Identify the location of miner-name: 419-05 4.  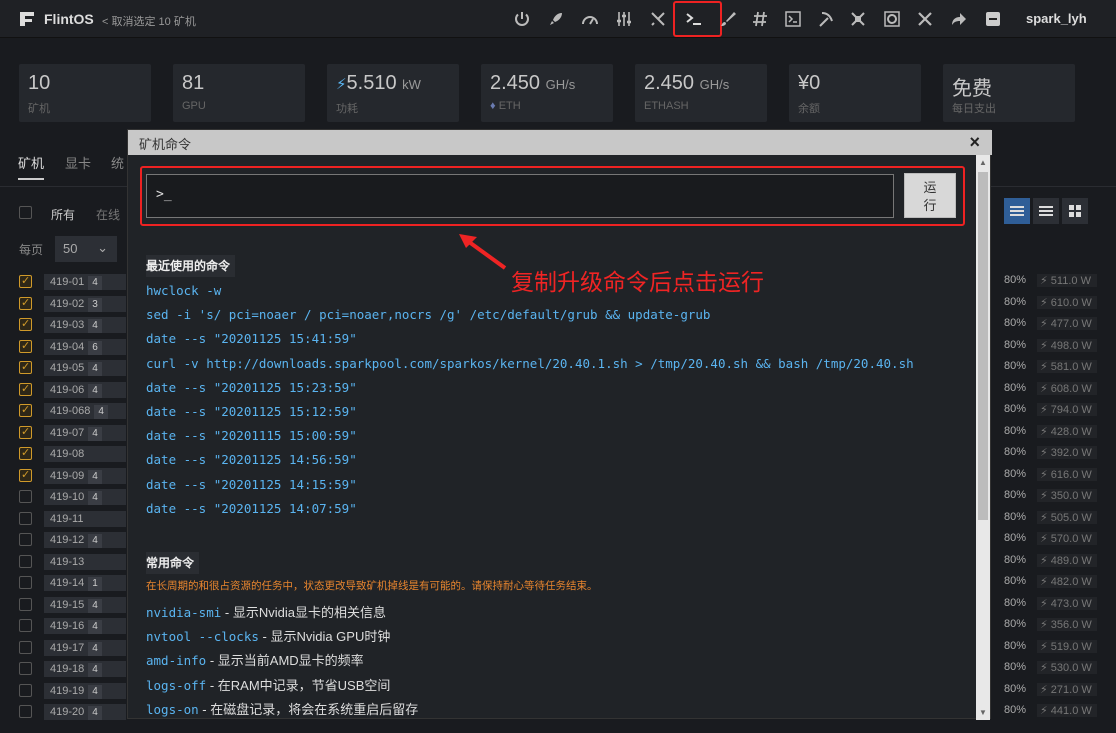
(85, 368).